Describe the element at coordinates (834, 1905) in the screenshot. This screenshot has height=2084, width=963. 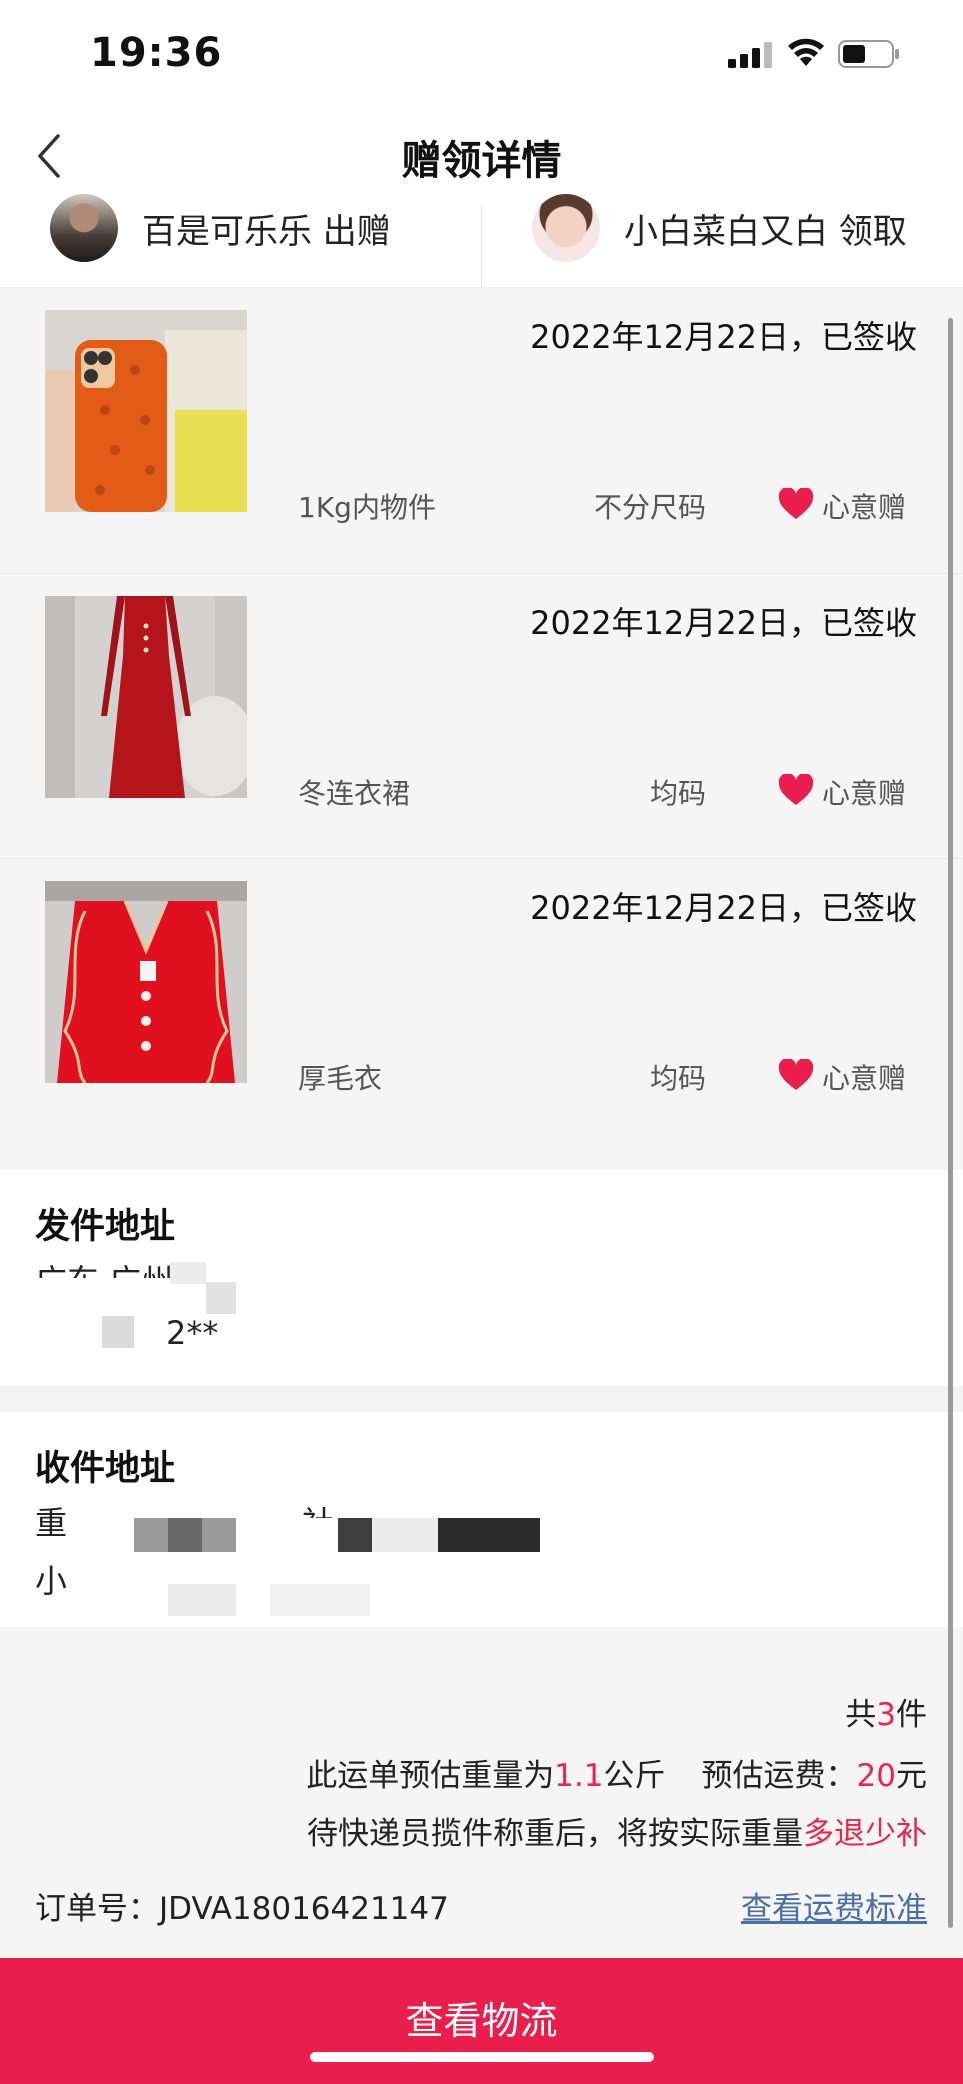
I see `fee-standard-link: 查看运费标准` at that location.